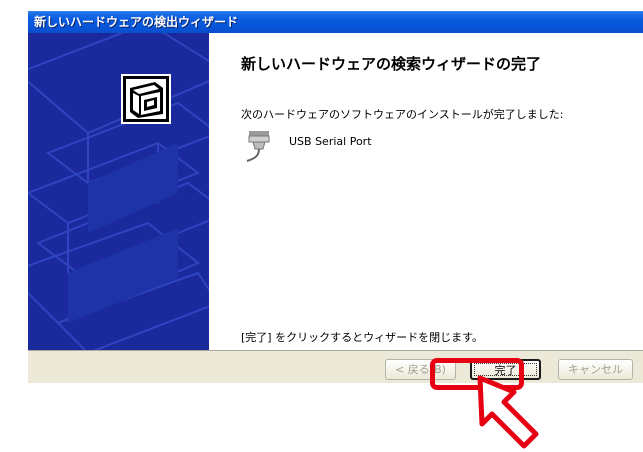  Describe the element at coordinates (330, 141) in the screenshot. I see `device-name: USB Serial Port` at that location.